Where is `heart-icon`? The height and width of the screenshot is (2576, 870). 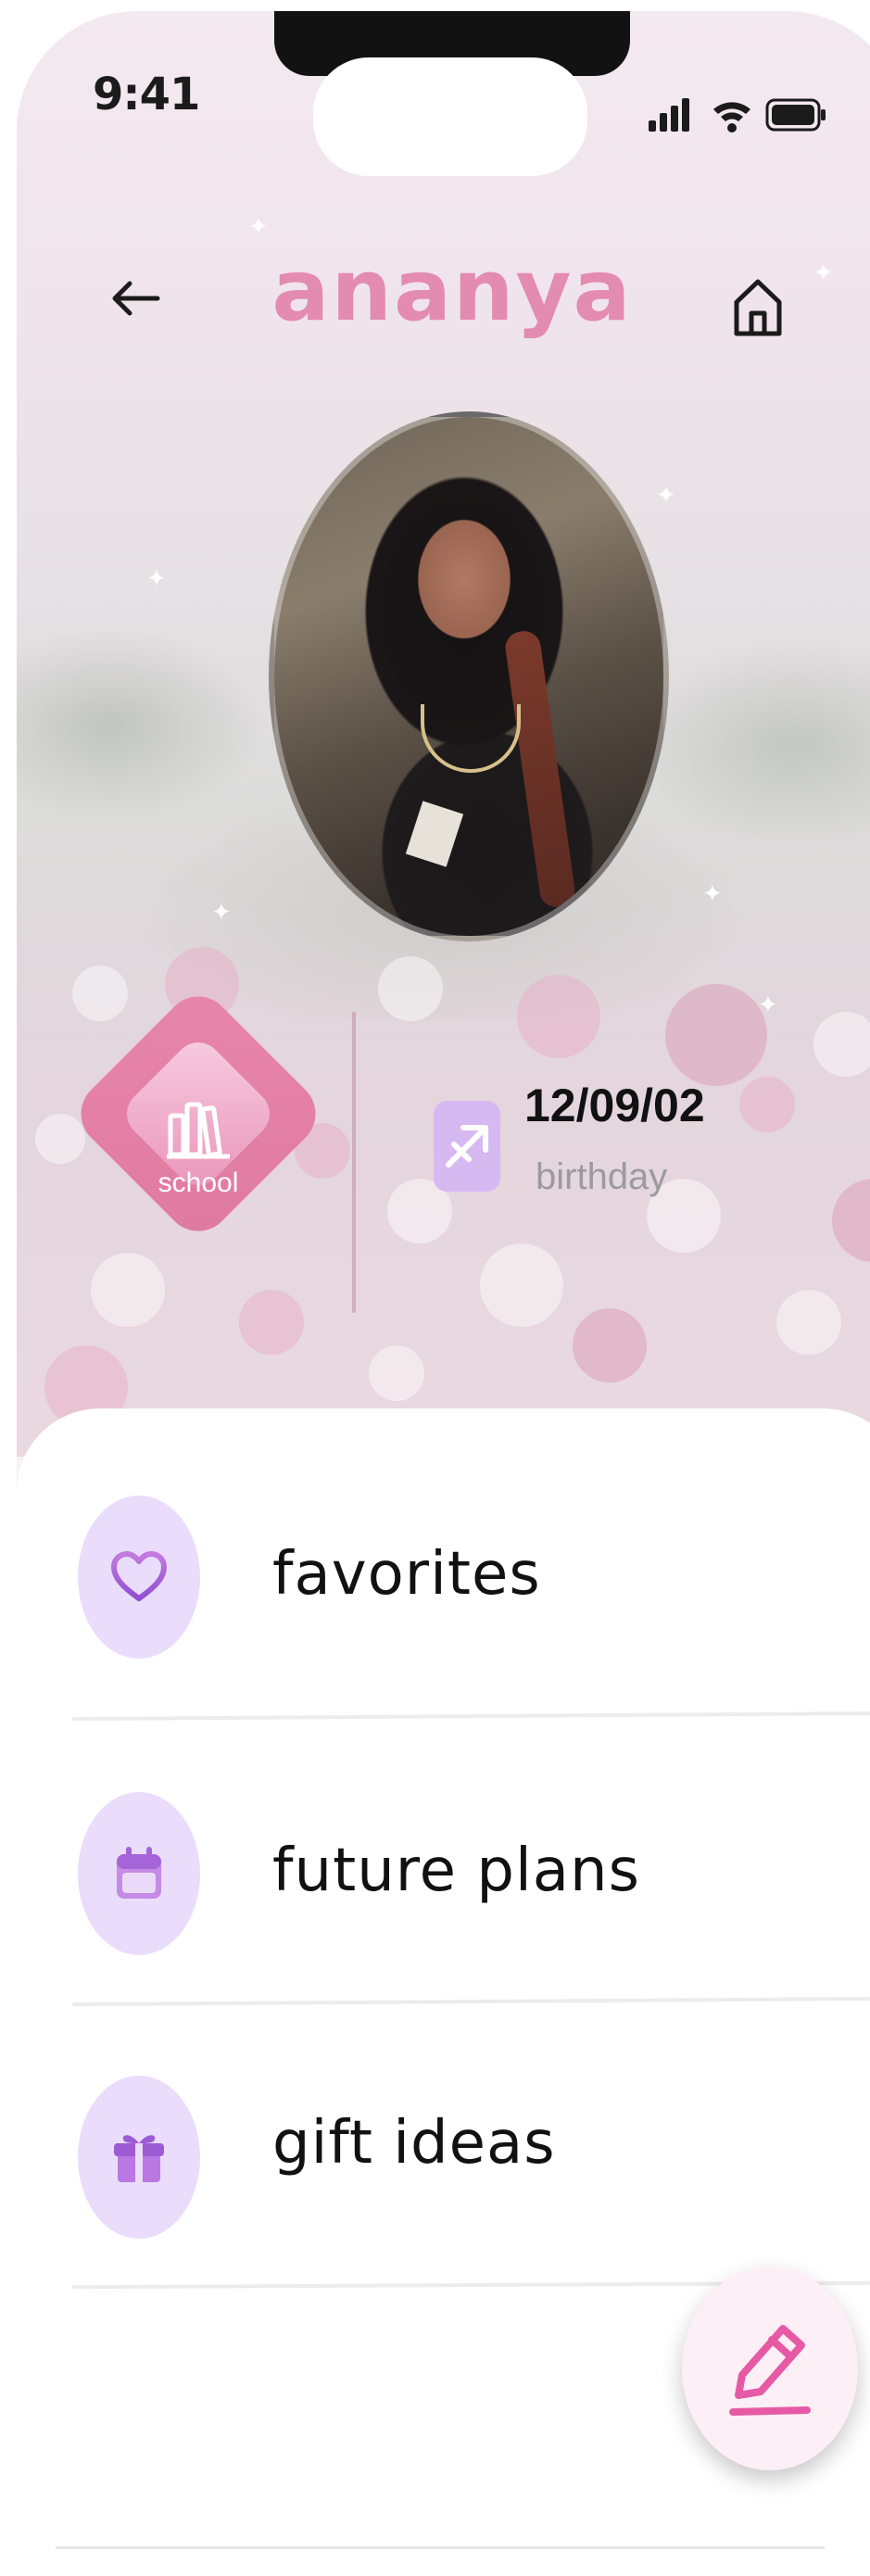
heart-icon is located at coordinates (139, 1576).